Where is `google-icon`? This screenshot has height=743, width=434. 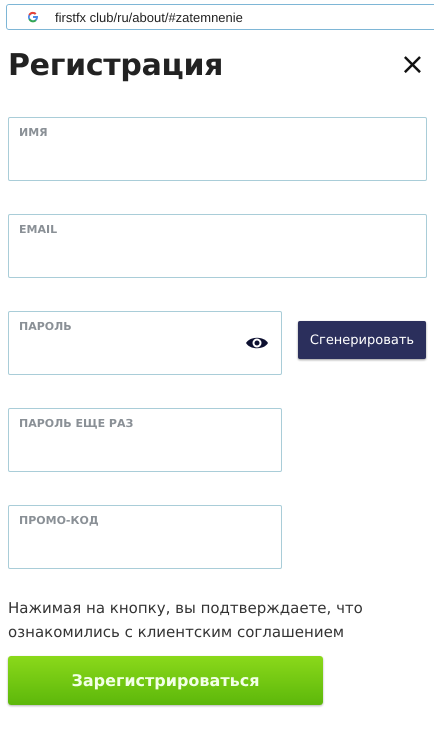
google-icon is located at coordinates (33, 17).